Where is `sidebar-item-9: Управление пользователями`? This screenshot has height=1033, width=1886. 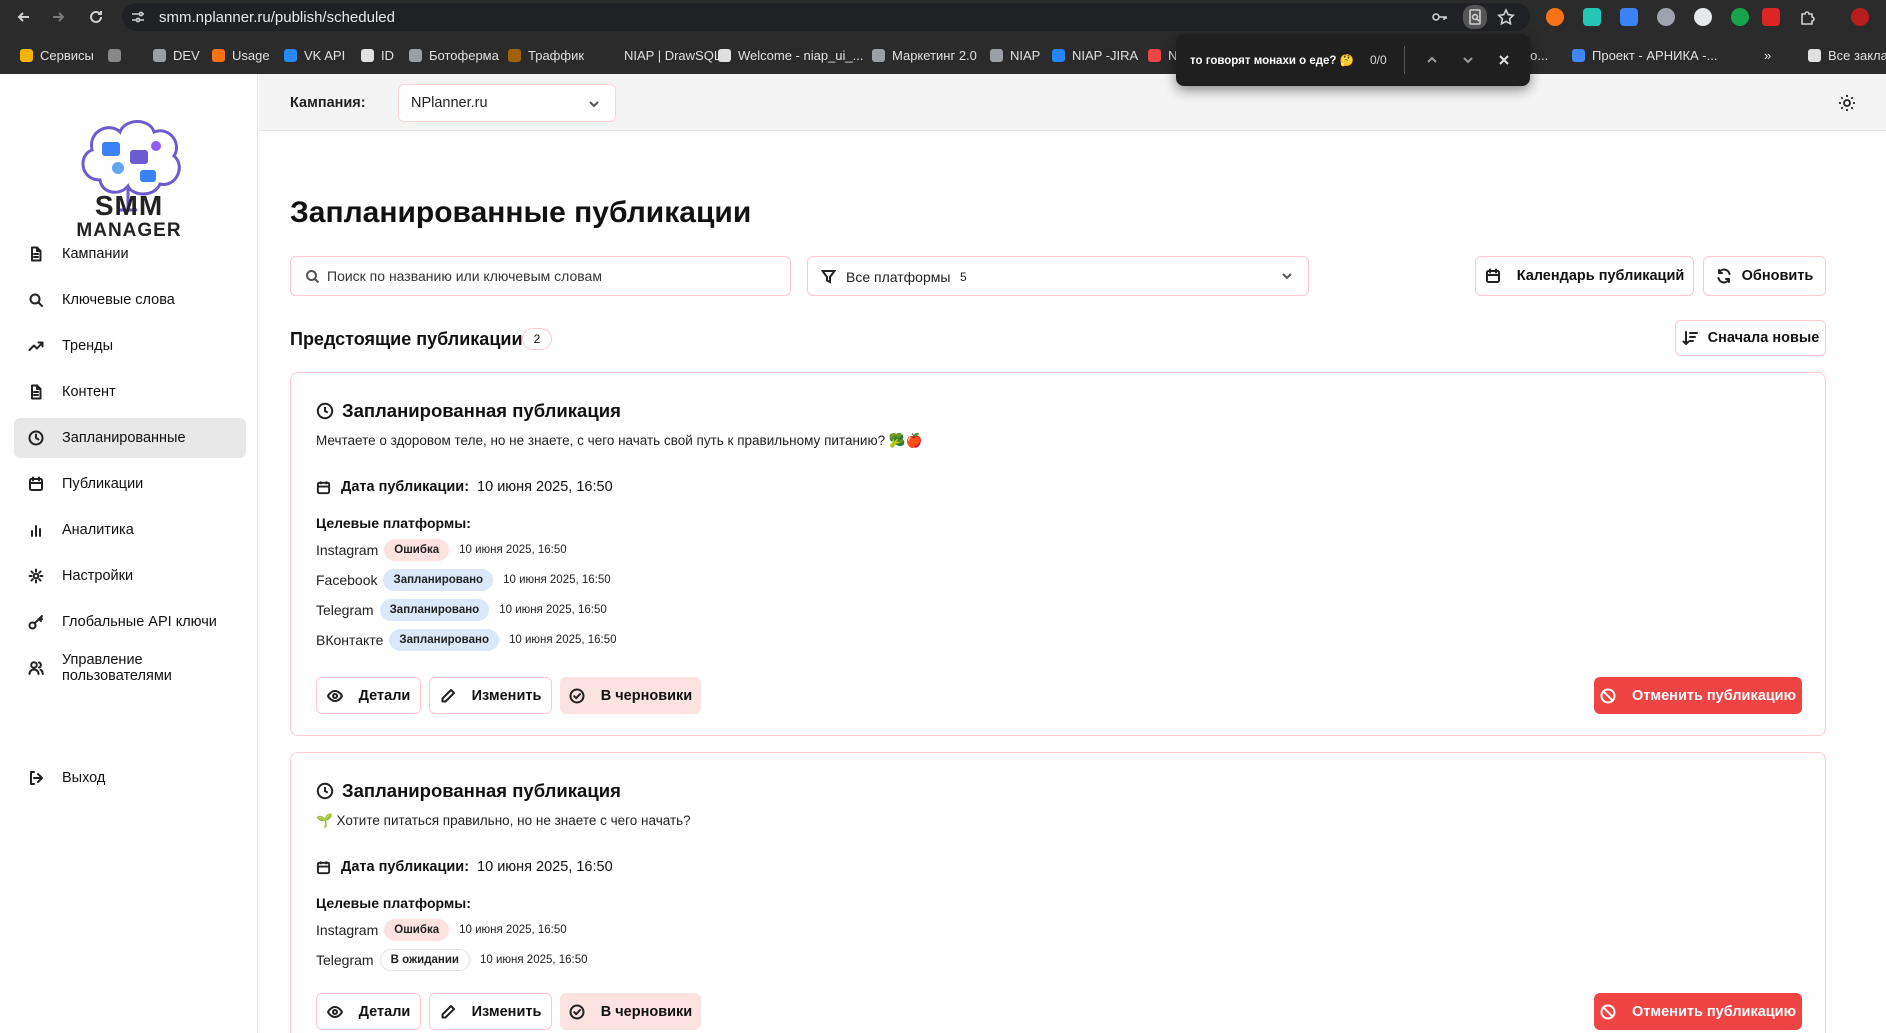
sidebar-item-9: Управление пользователями is located at coordinates (130, 668).